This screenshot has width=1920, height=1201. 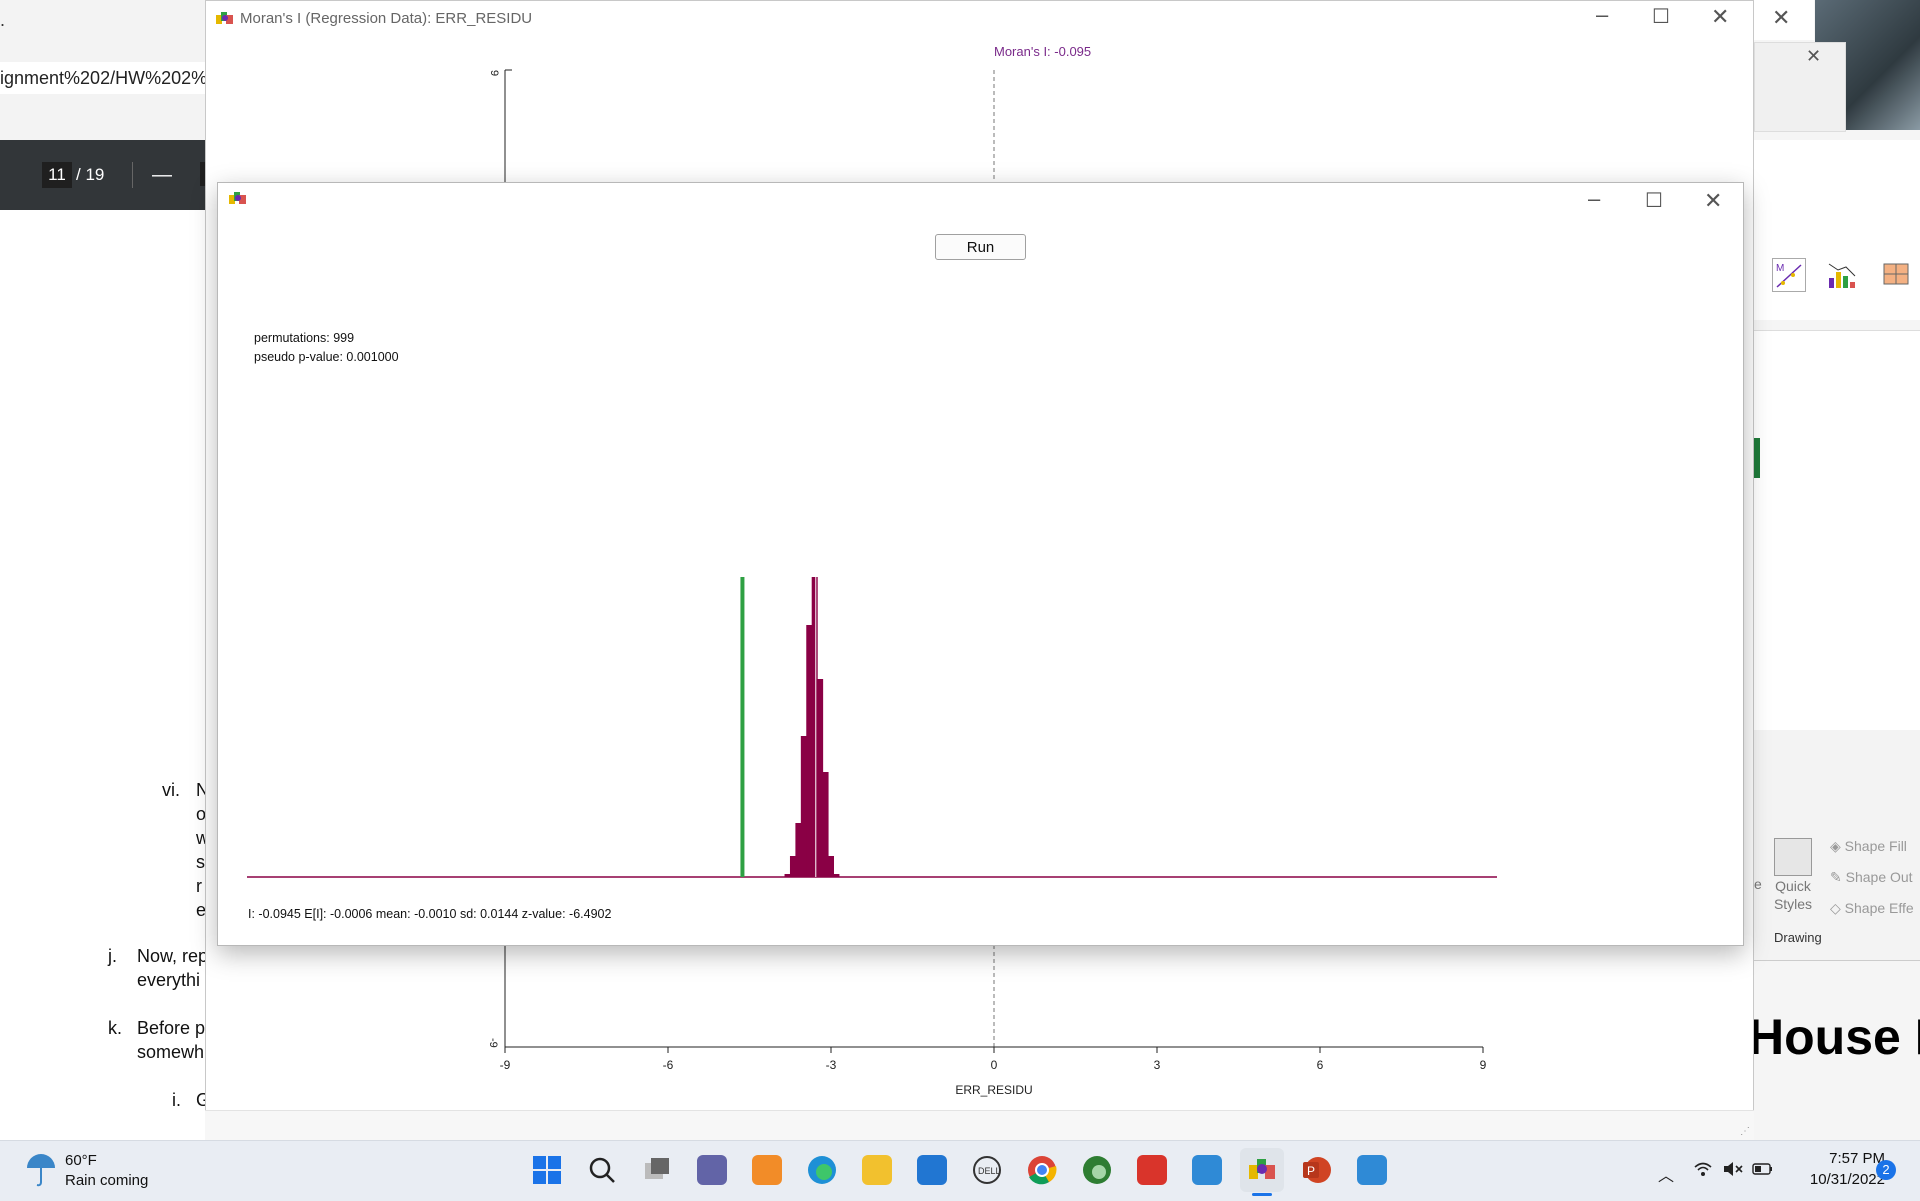 I want to click on shape-fill-label: Shape Fill, so click(x=1875, y=846).